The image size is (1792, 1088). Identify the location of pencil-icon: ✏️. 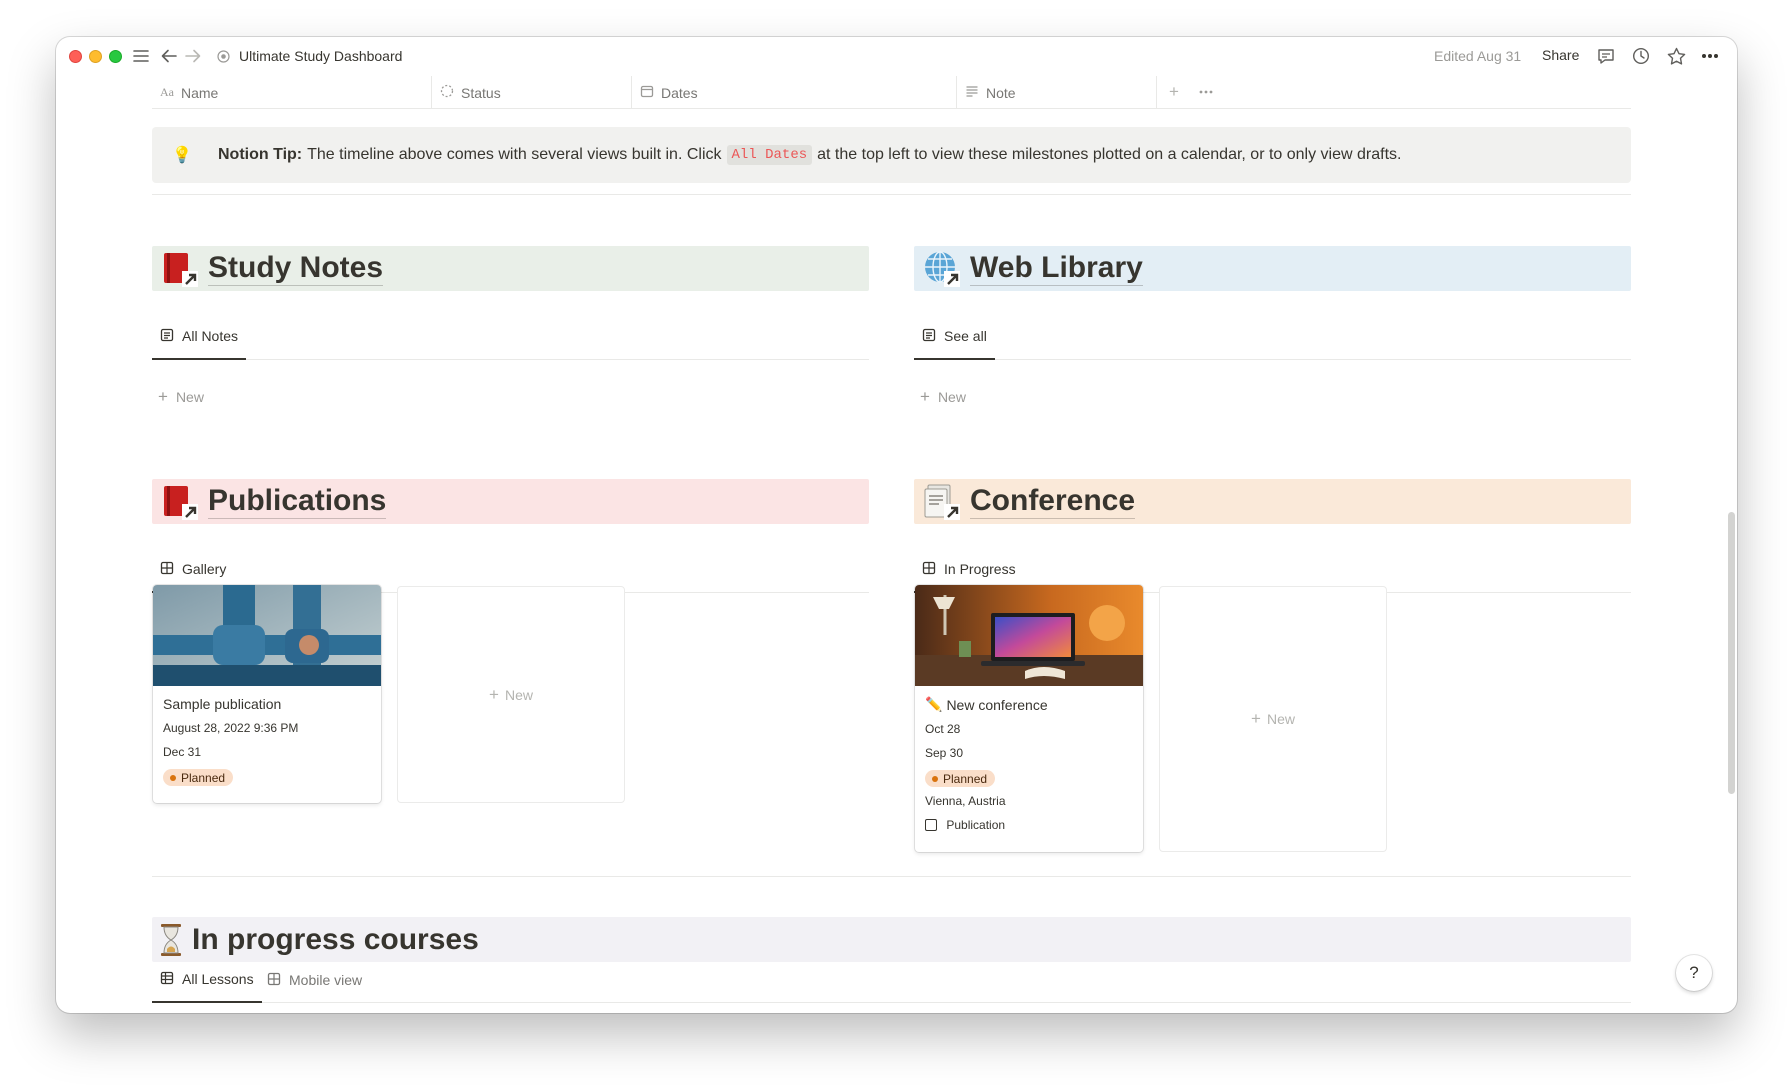
(934, 704).